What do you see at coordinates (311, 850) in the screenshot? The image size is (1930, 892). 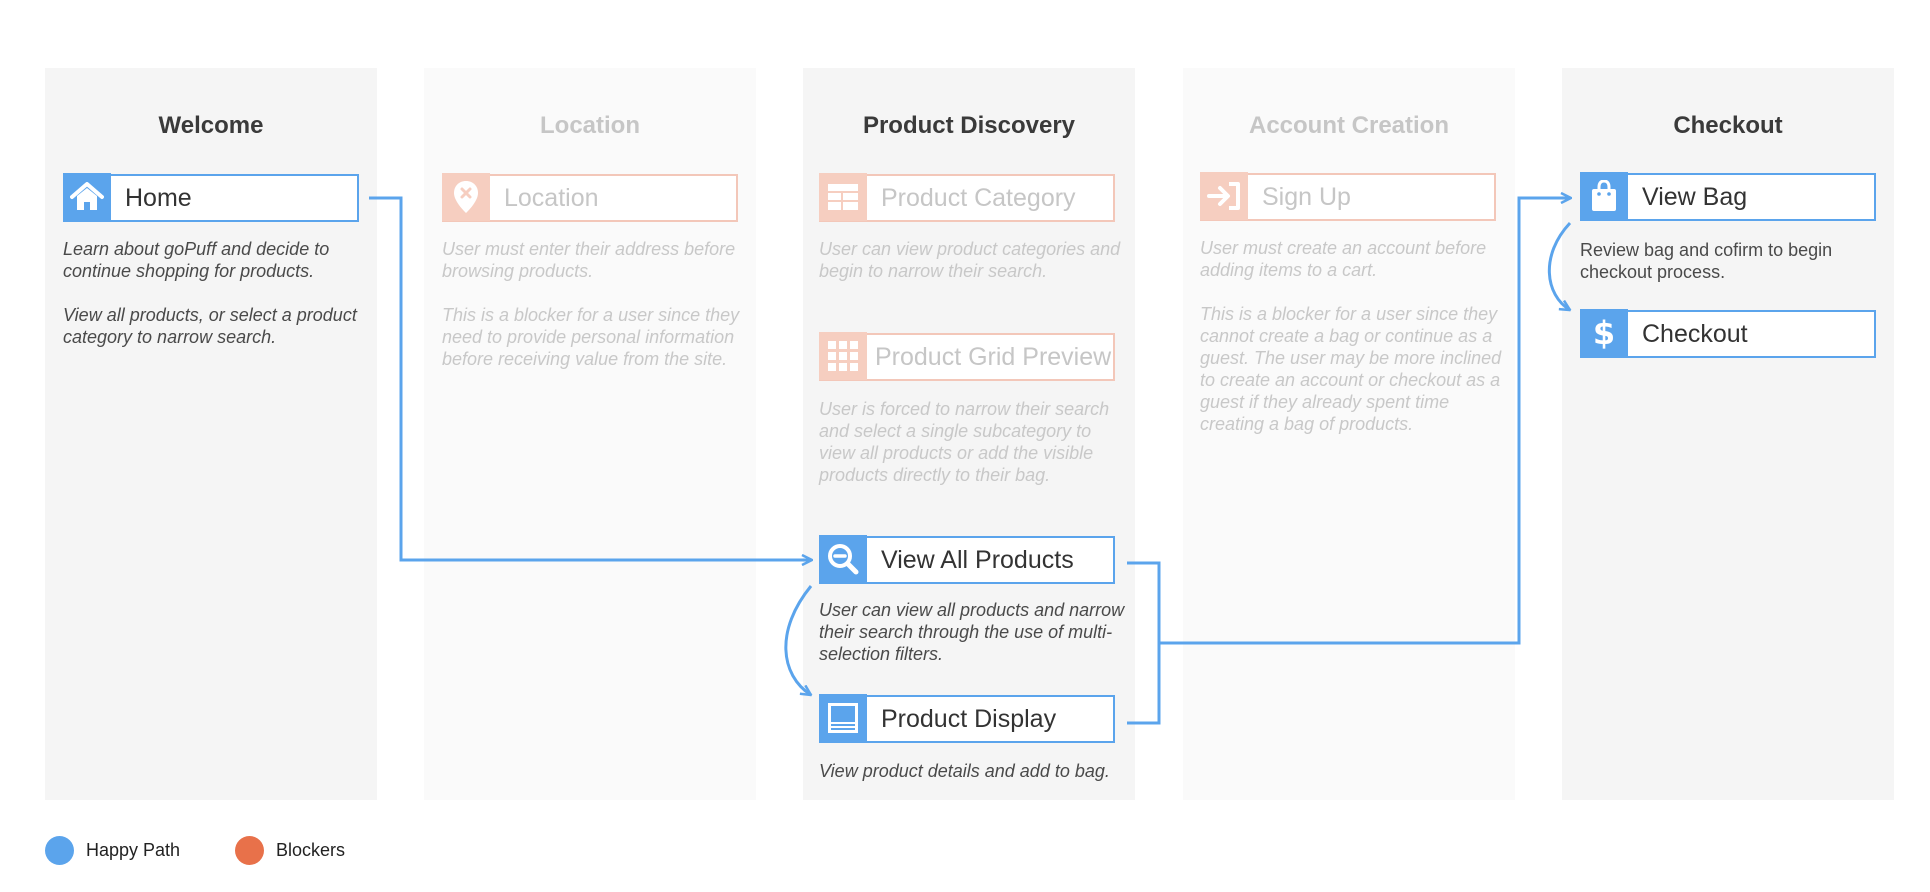 I see `legend-label: Blockers` at bounding box center [311, 850].